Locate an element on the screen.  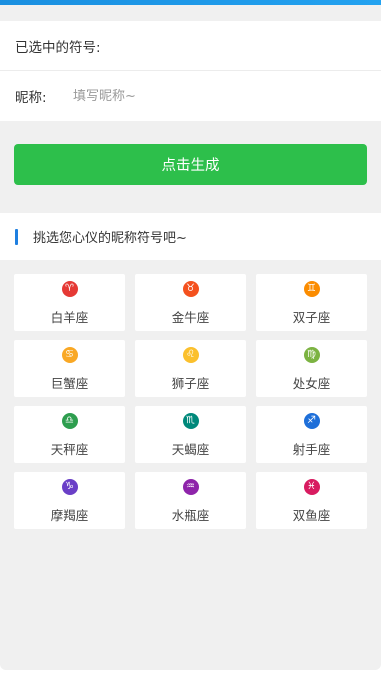
zodiac-label: 双子座 is located at coordinates (311, 317).